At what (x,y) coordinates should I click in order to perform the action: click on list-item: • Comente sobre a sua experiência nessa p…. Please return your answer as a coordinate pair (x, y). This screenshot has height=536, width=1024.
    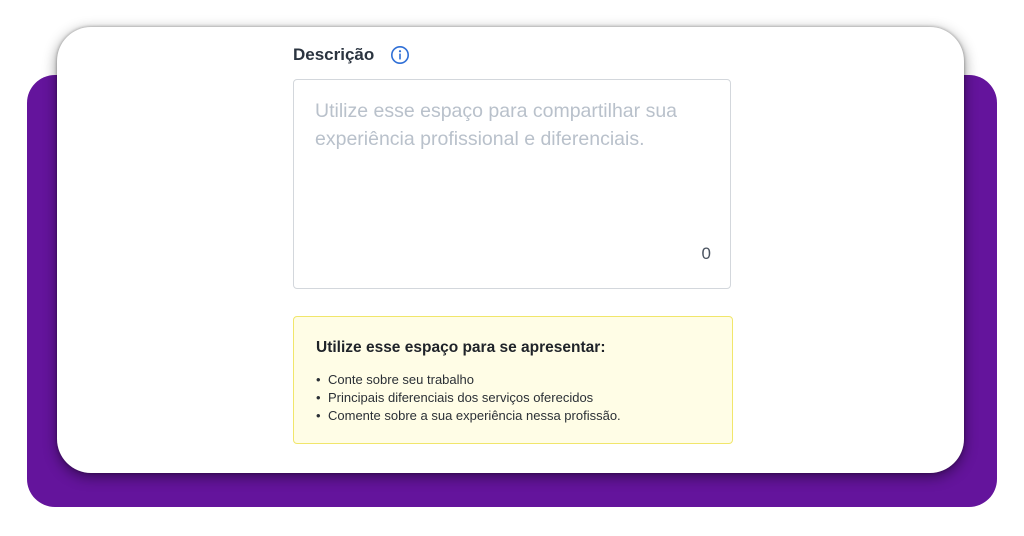
    Looking at the image, I should click on (468, 416).